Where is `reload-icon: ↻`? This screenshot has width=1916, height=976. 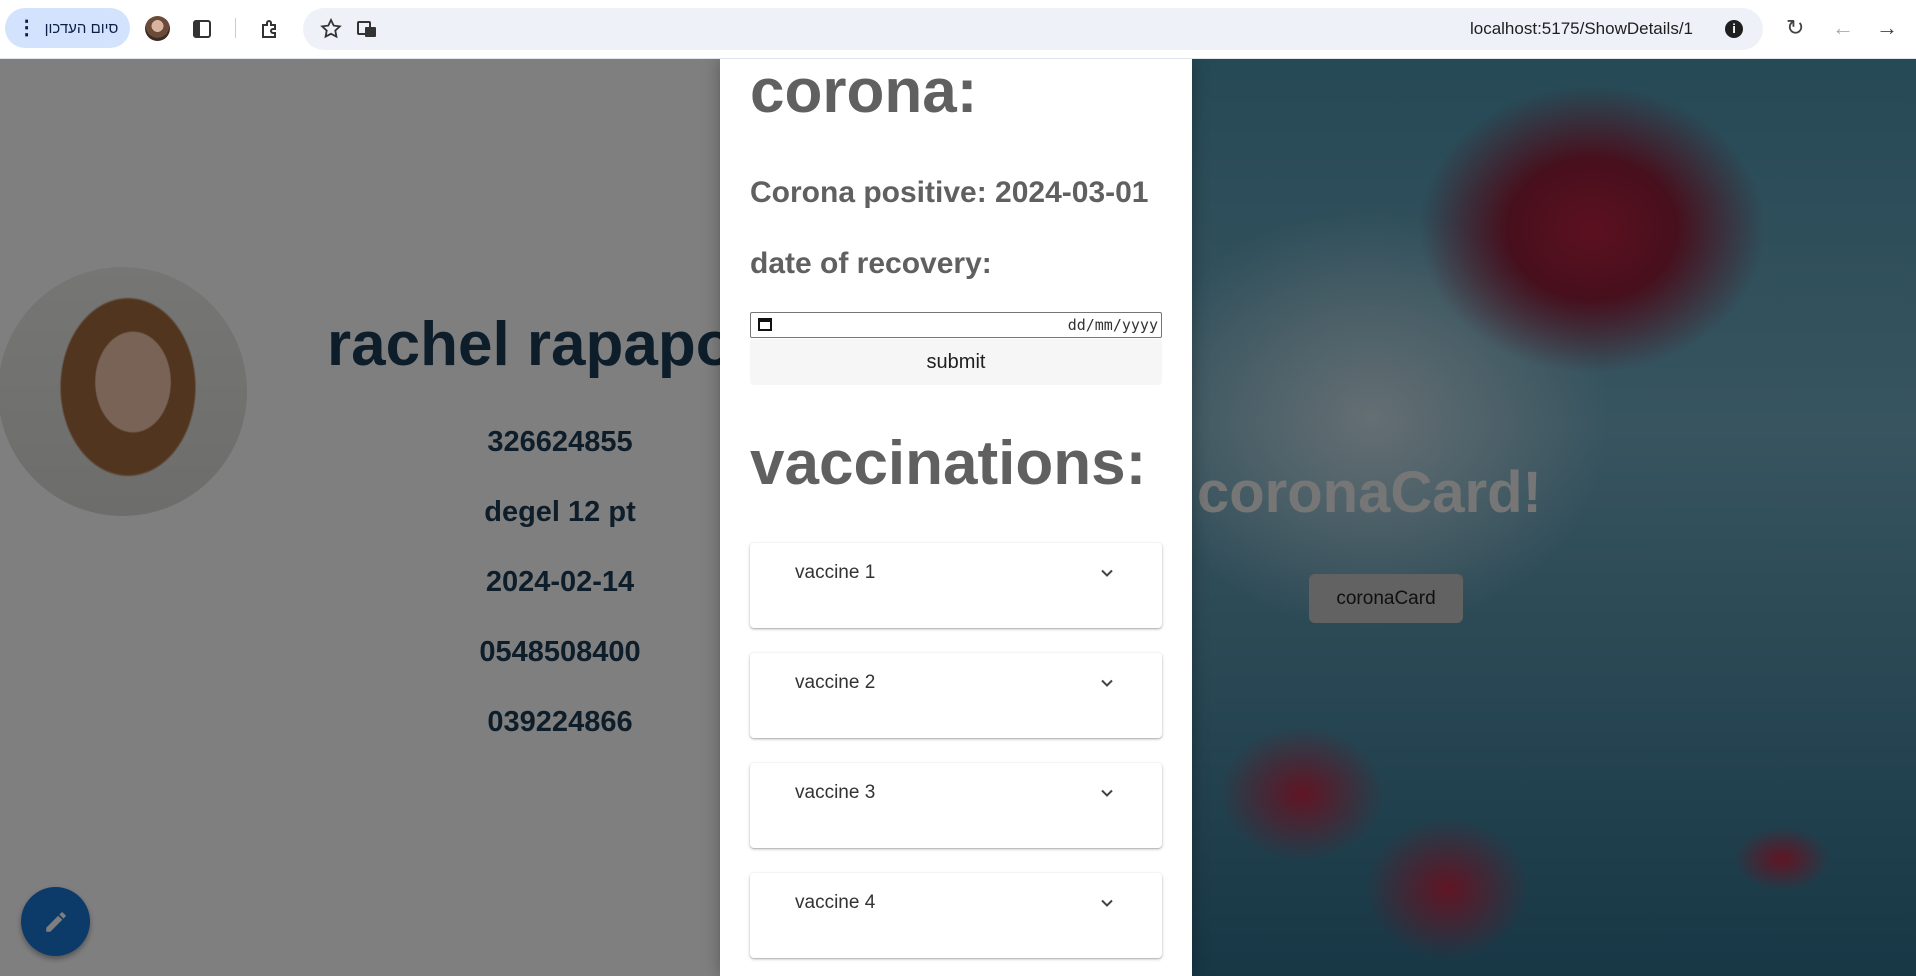 reload-icon: ↻ is located at coordinates (1795, 28).